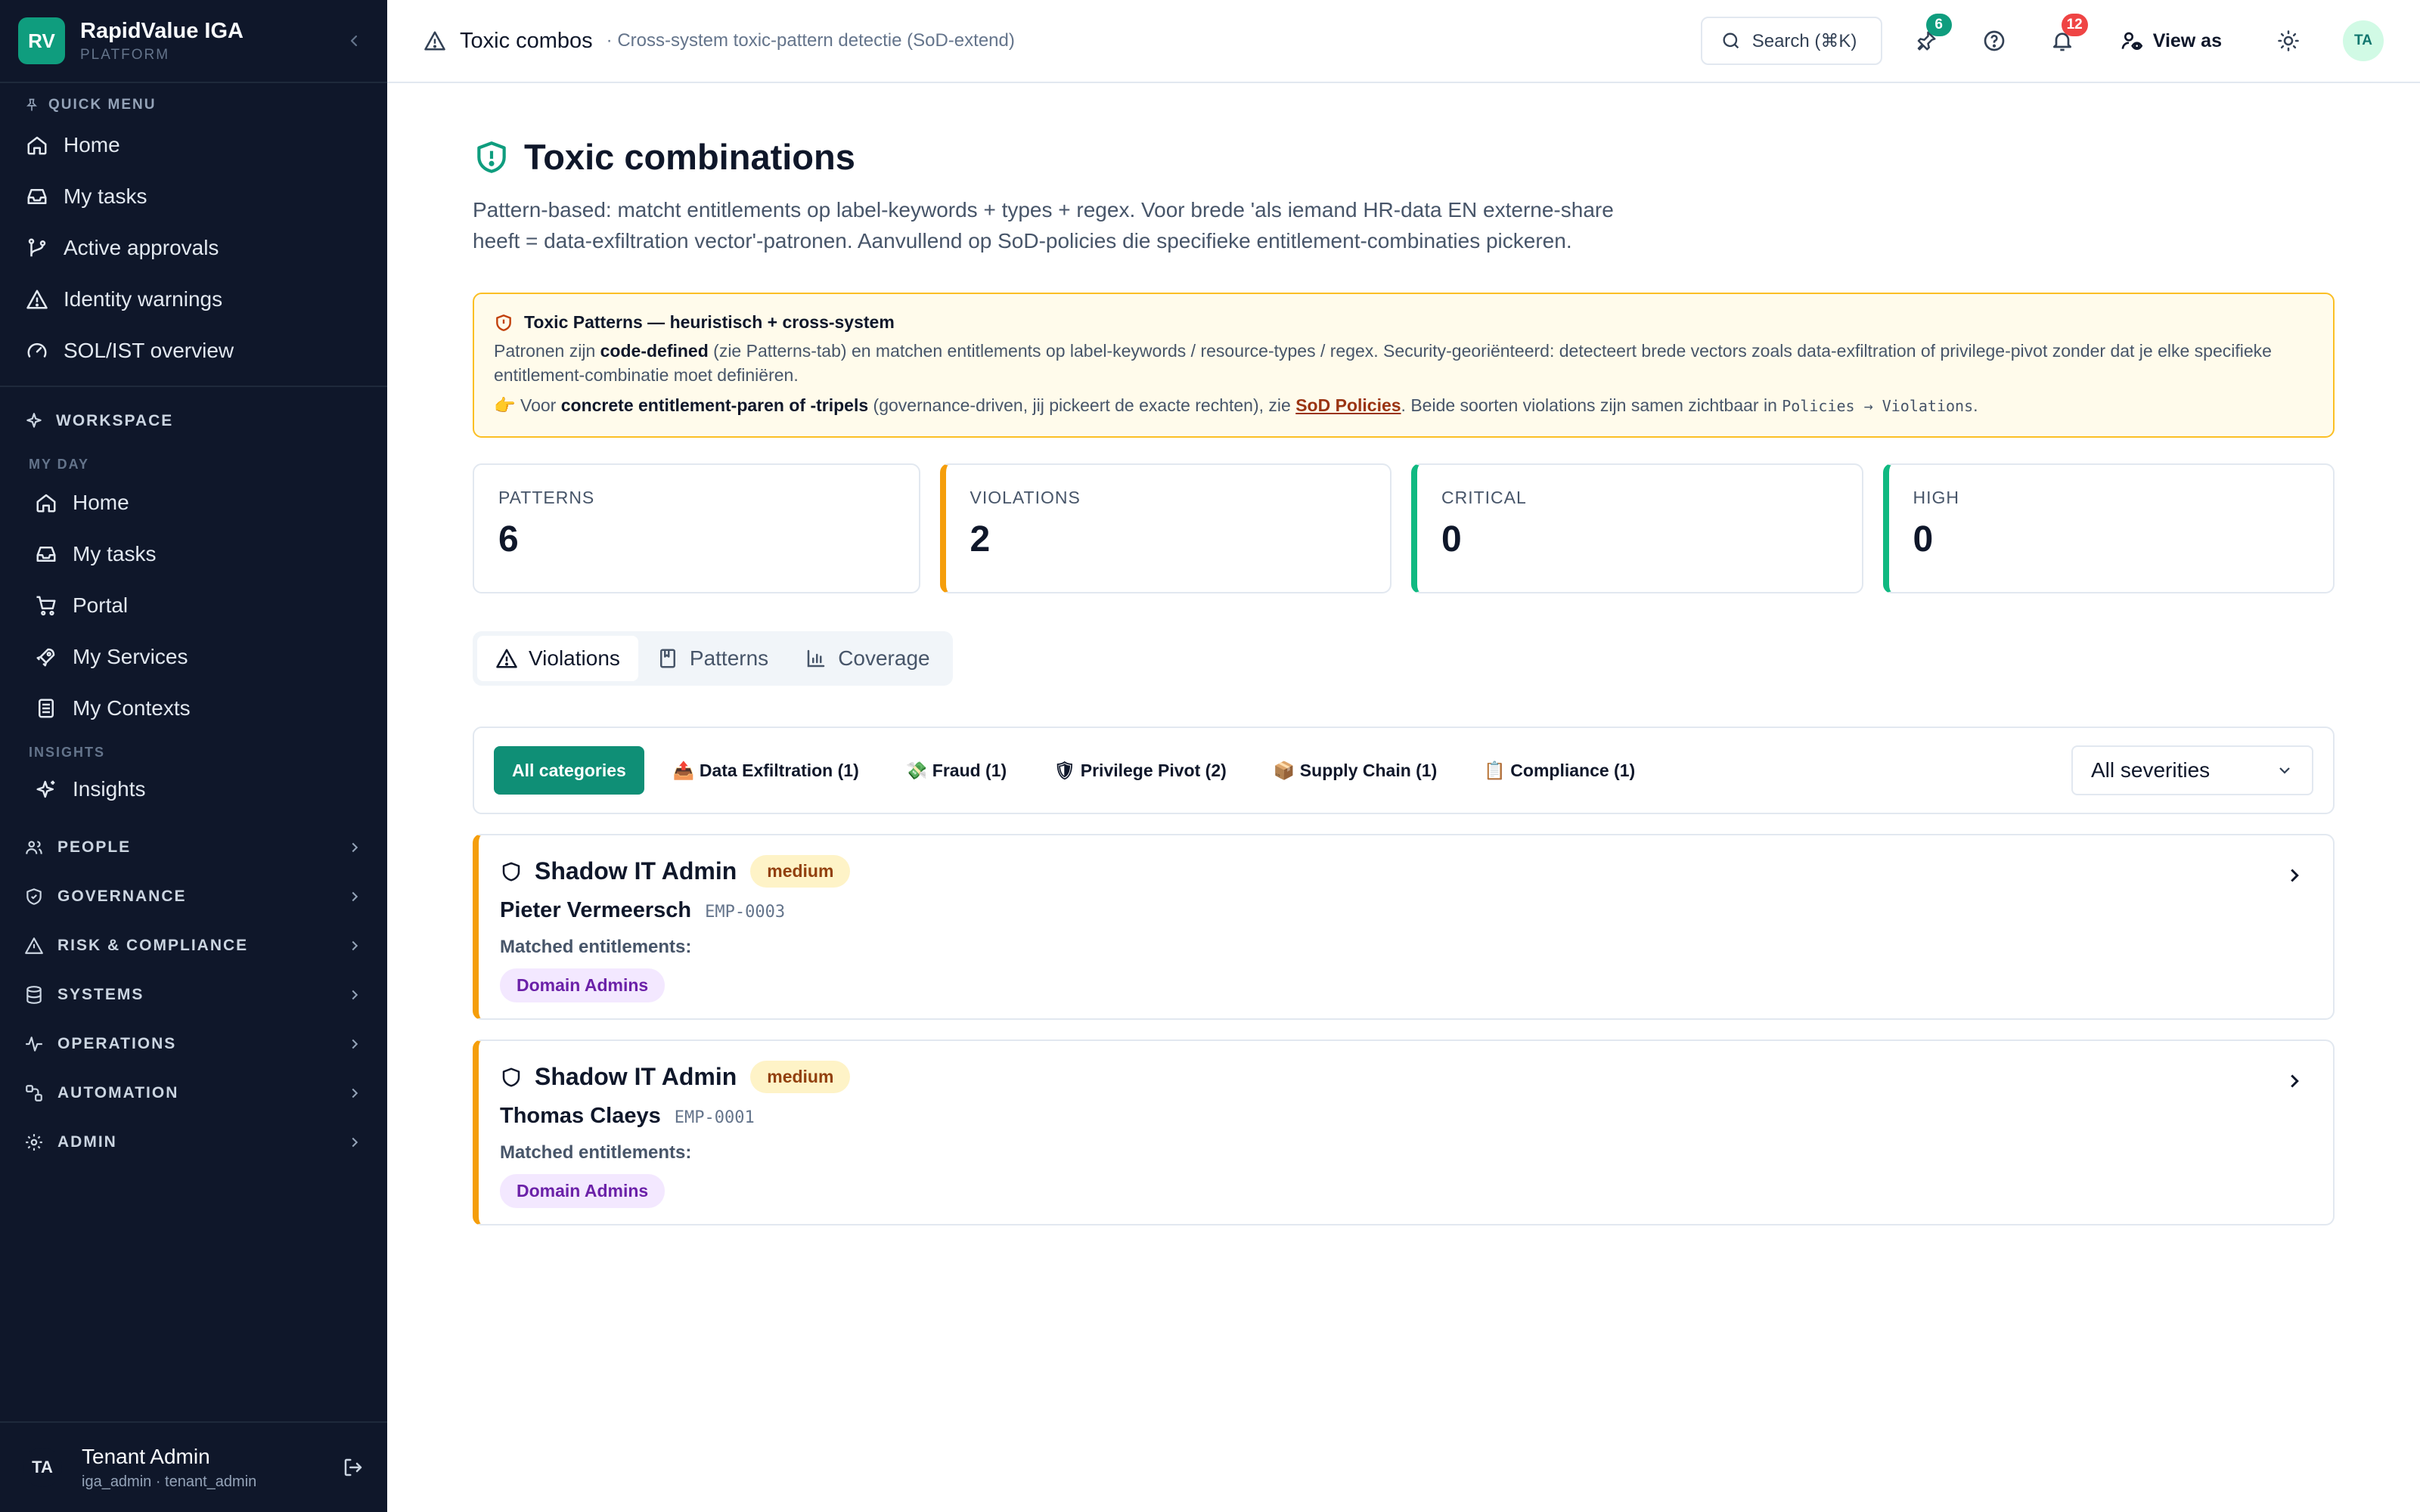  Describe the element at coordinates (867, 658) in the screenshot. I see `tab-coverage: Coverage` at that location.